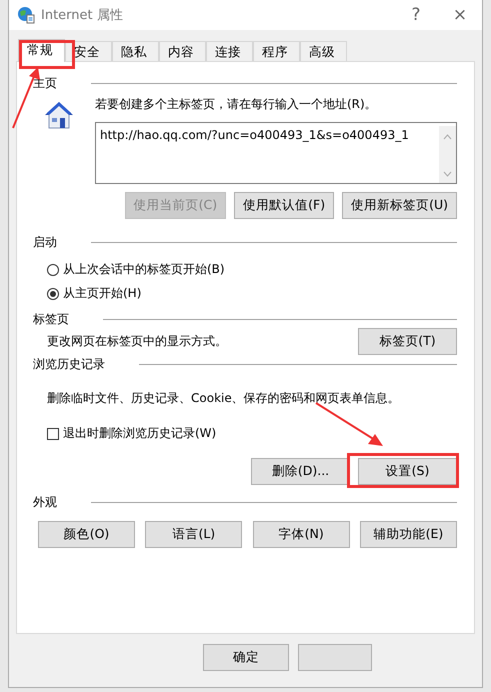 This screenshot has width=491, height=692. What do you see at coordinates (399, 205) in the screenshot?
I see `homepage-button: 使用新标签页(U)` at bounding box center [399, 205].